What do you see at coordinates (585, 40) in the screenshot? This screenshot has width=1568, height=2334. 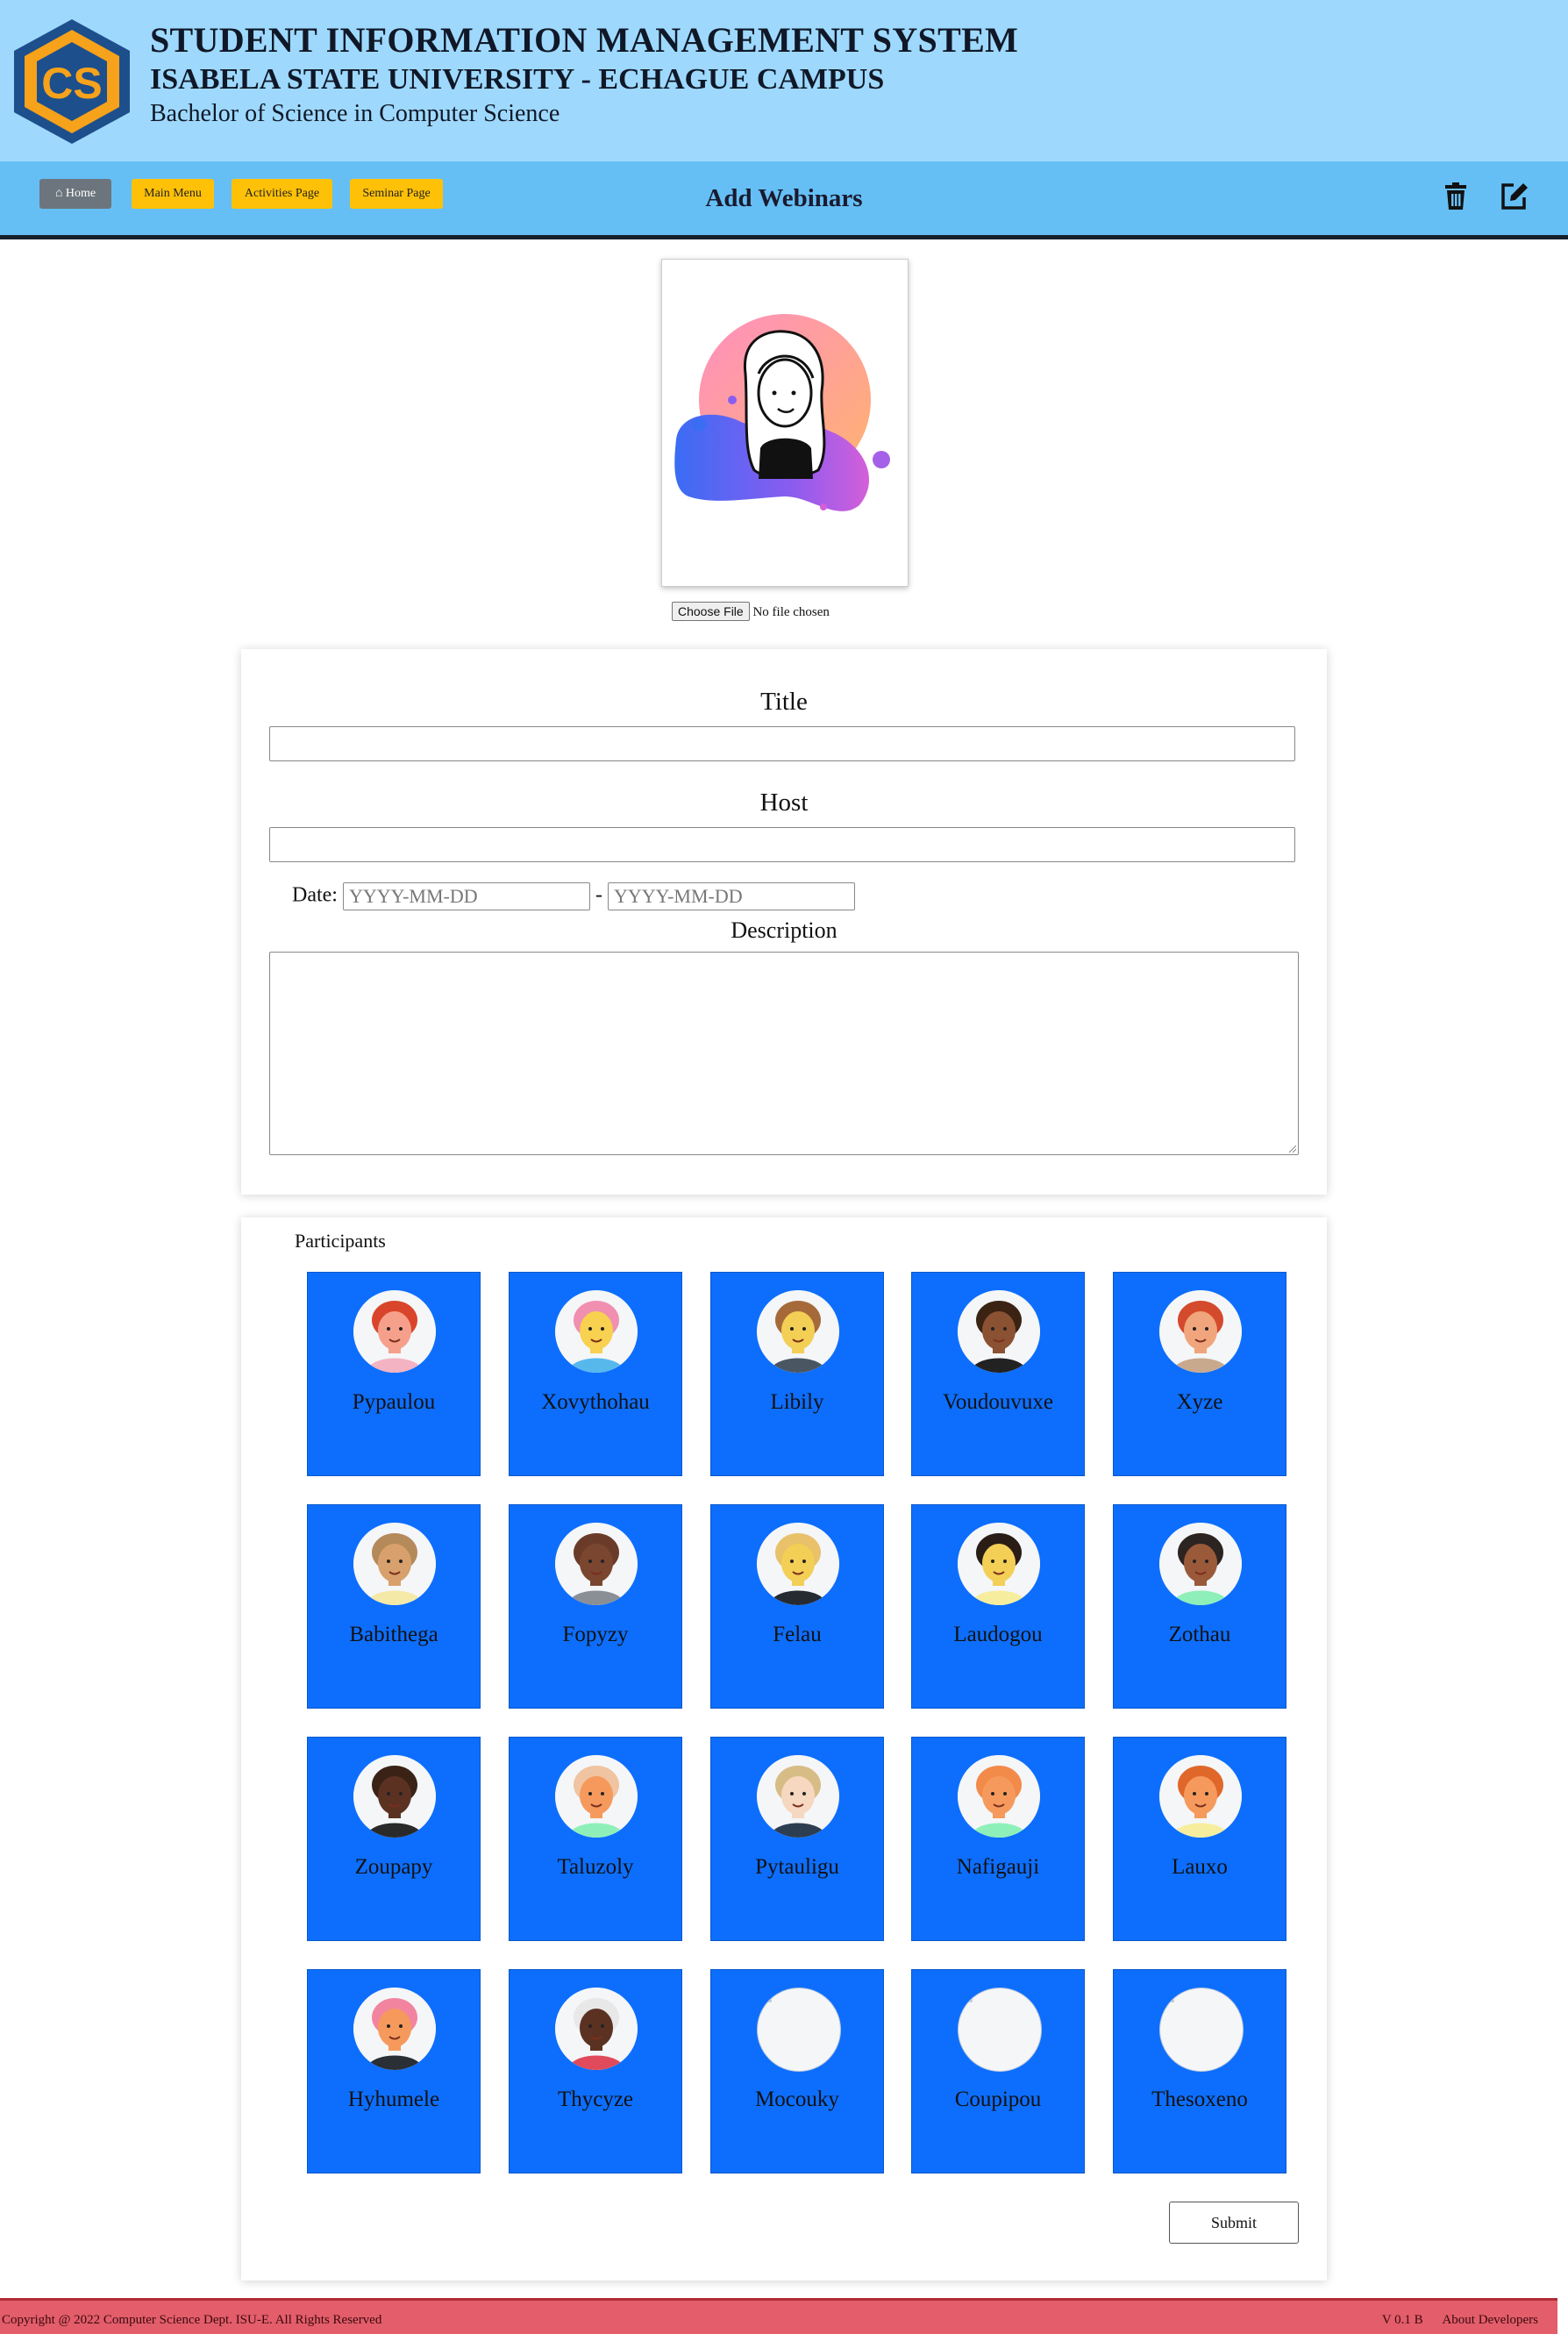 I see `system-title: STUDENT INFORMATION MANAGEMENT SYSTEM` at bounding box center [585, 40].